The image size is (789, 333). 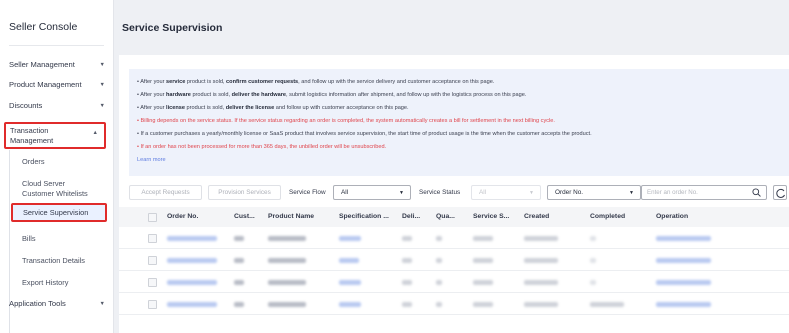 What do you see at coordinates (45, 283) in the screenshot?
I see `sidebar-subitem-export-history: Export History` at bounding box center [45, 283].